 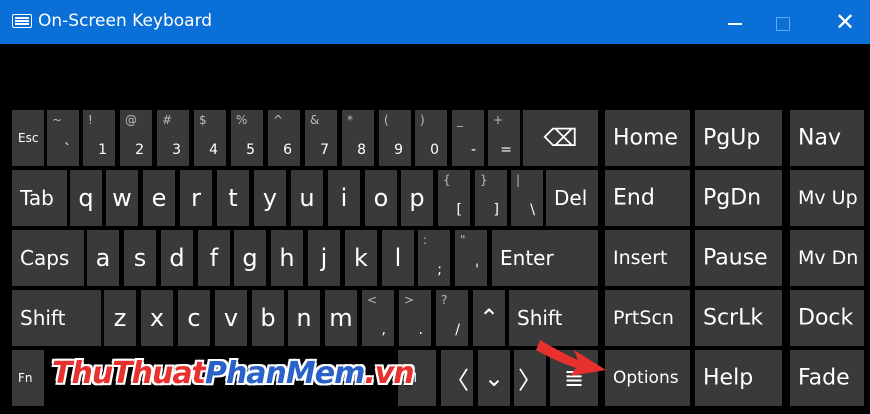 I want to click on key-shift-symbol: ), so click(x=422, y=120).